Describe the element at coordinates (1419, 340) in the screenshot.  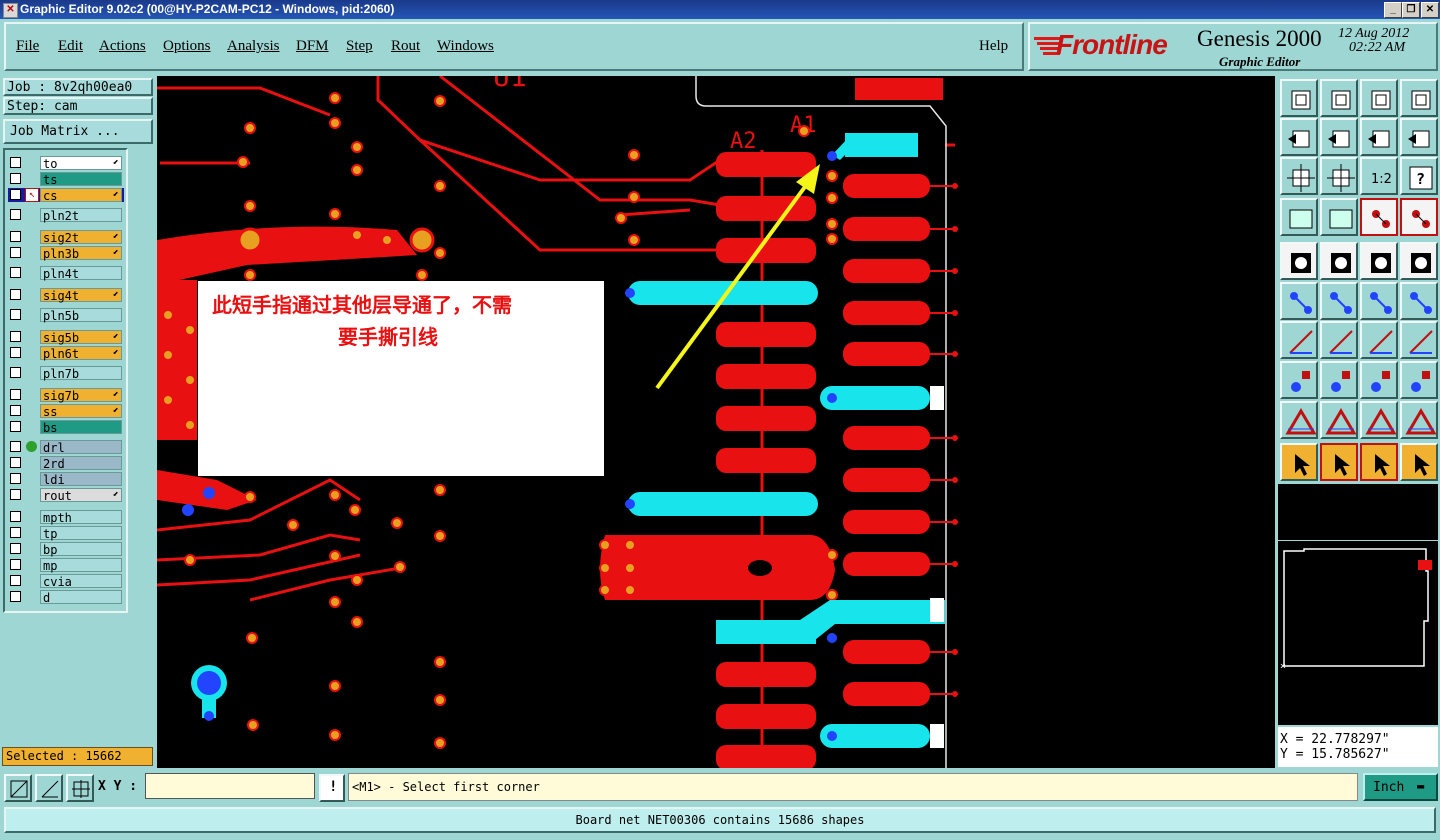
I see `text-f-button` at that location.